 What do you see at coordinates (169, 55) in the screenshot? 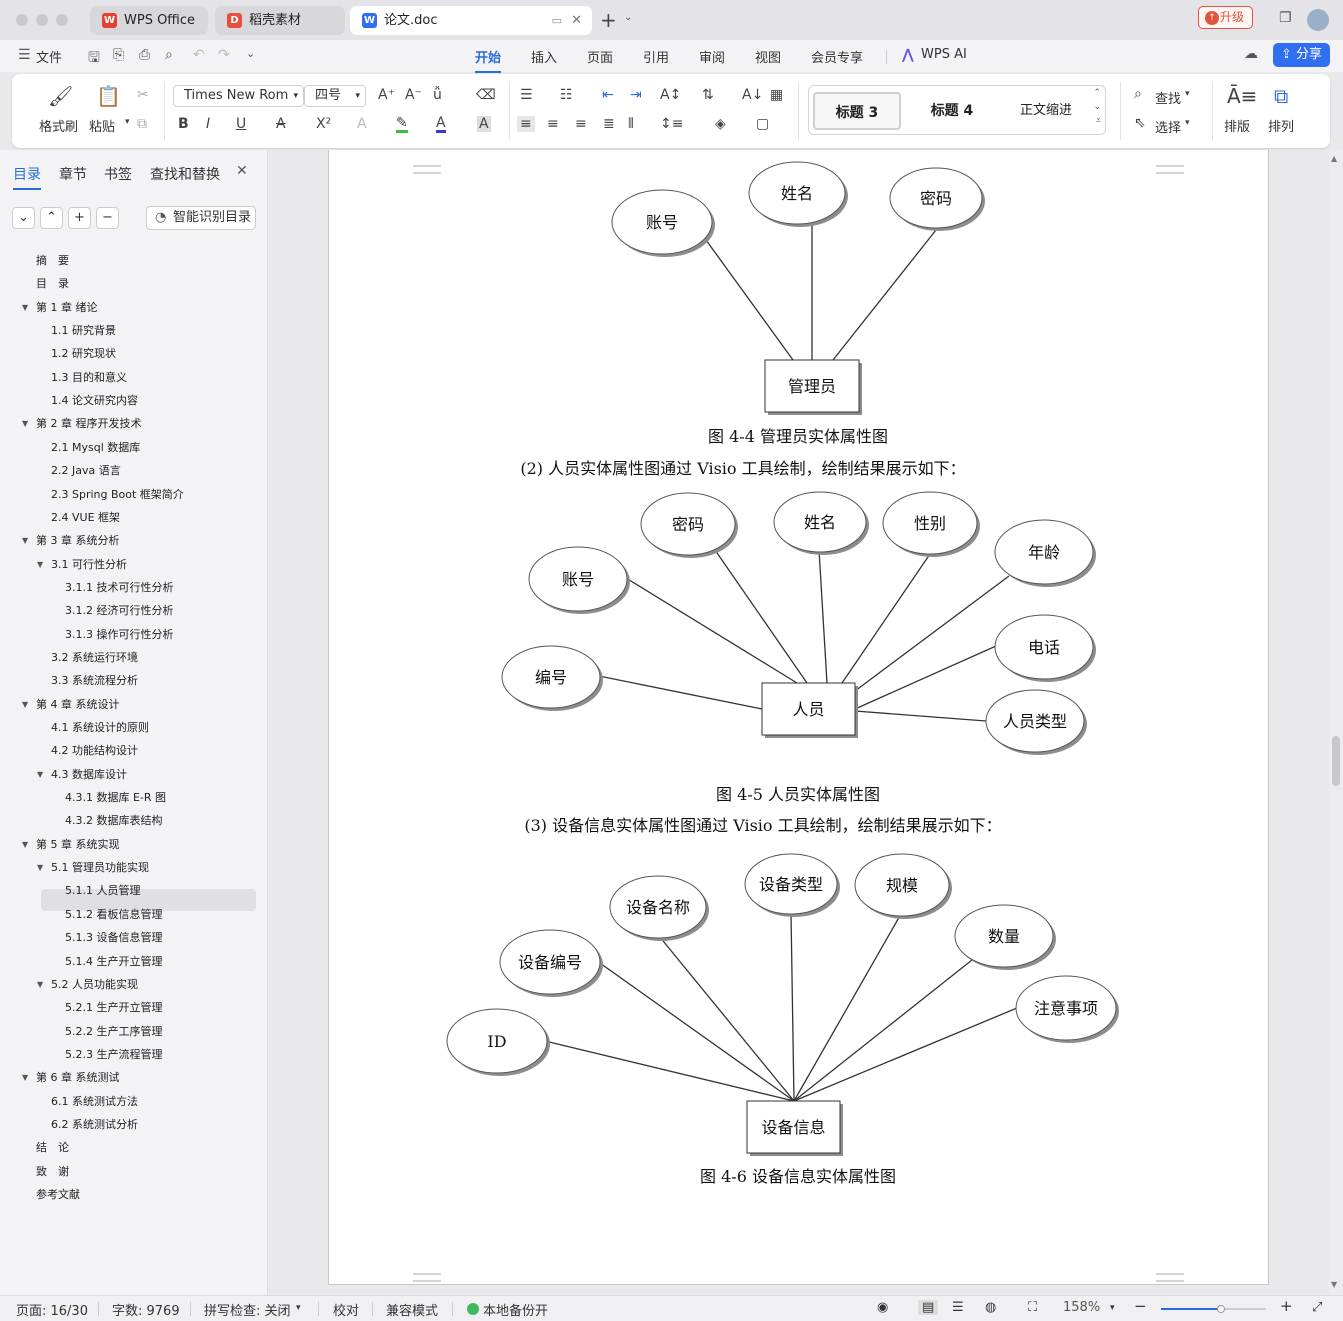
I see `print-preview-icon: ⌕` at bounding box center [169, 55].